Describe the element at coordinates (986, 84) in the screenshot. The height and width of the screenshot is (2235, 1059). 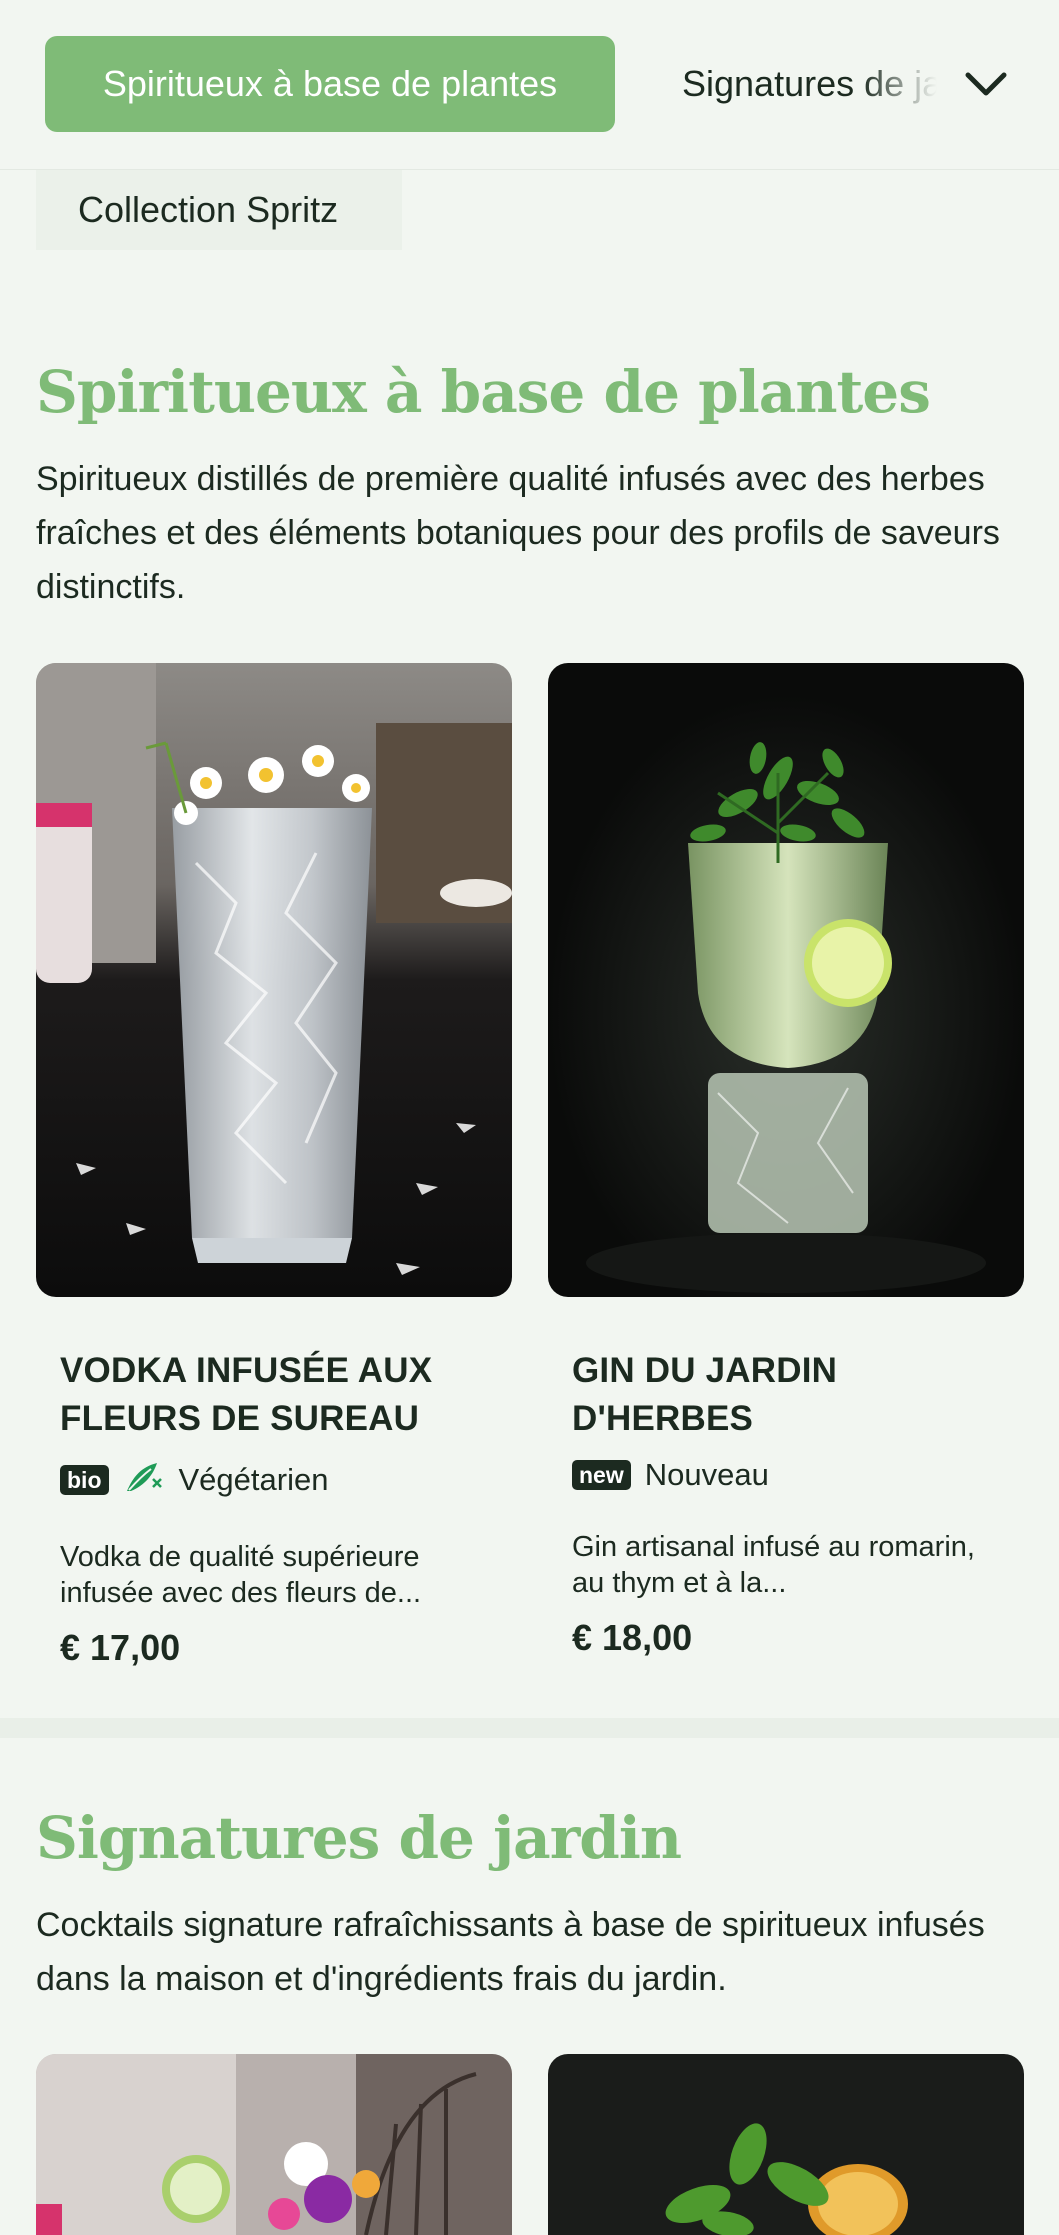
I see `chevron-down-icon` at that location.